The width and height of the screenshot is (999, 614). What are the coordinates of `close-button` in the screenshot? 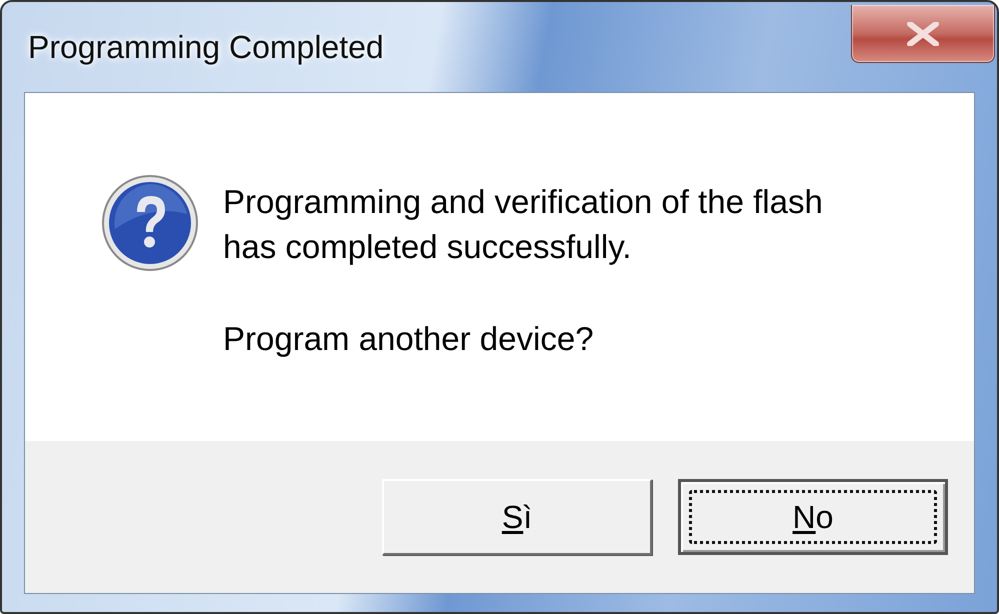 It's located at (923, 34).